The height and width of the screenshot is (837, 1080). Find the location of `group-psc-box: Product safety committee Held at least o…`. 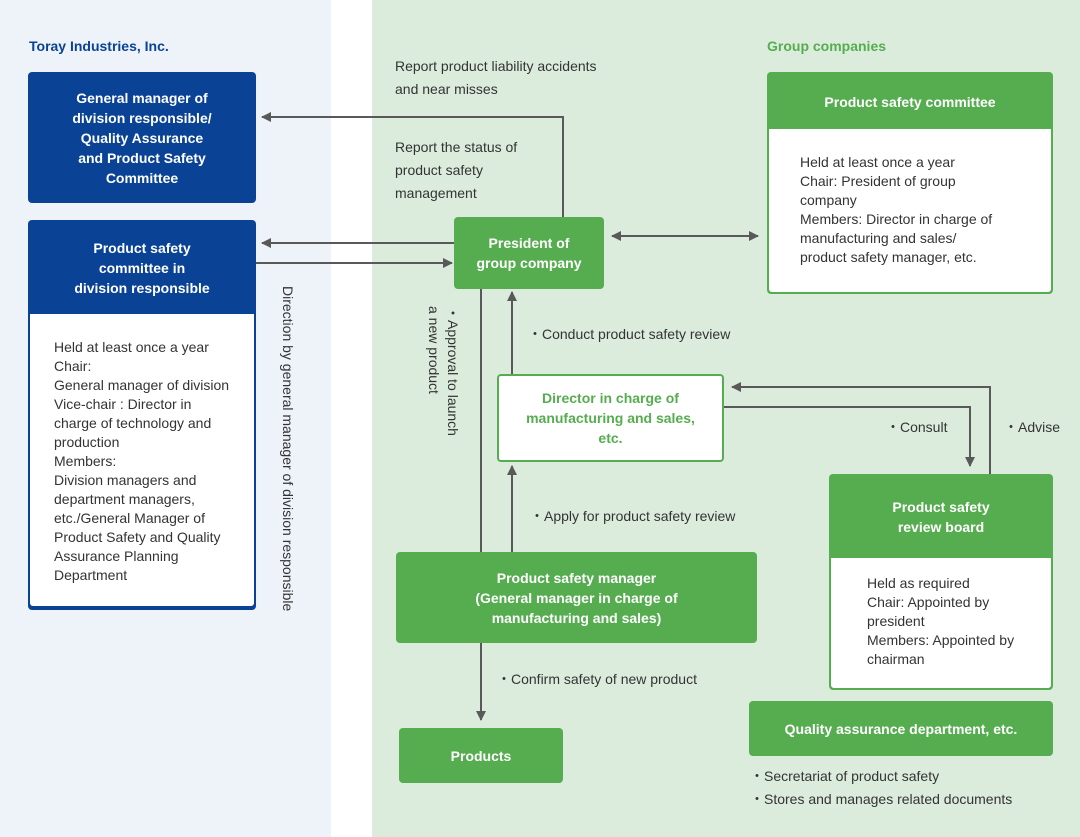

group-psc-box: Product safety committee Held at least o… is located at coordinates (910, 183).